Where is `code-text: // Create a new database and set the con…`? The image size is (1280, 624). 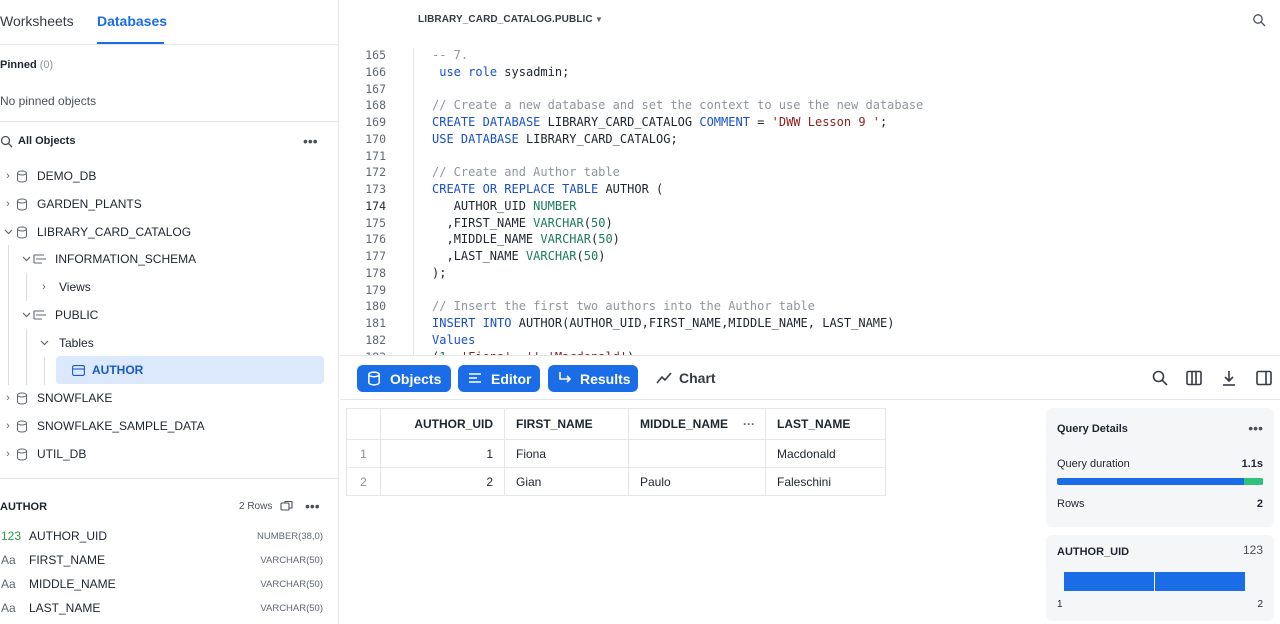
code-text: // Create a new database and set the con… is located at coordinates (678, 105).